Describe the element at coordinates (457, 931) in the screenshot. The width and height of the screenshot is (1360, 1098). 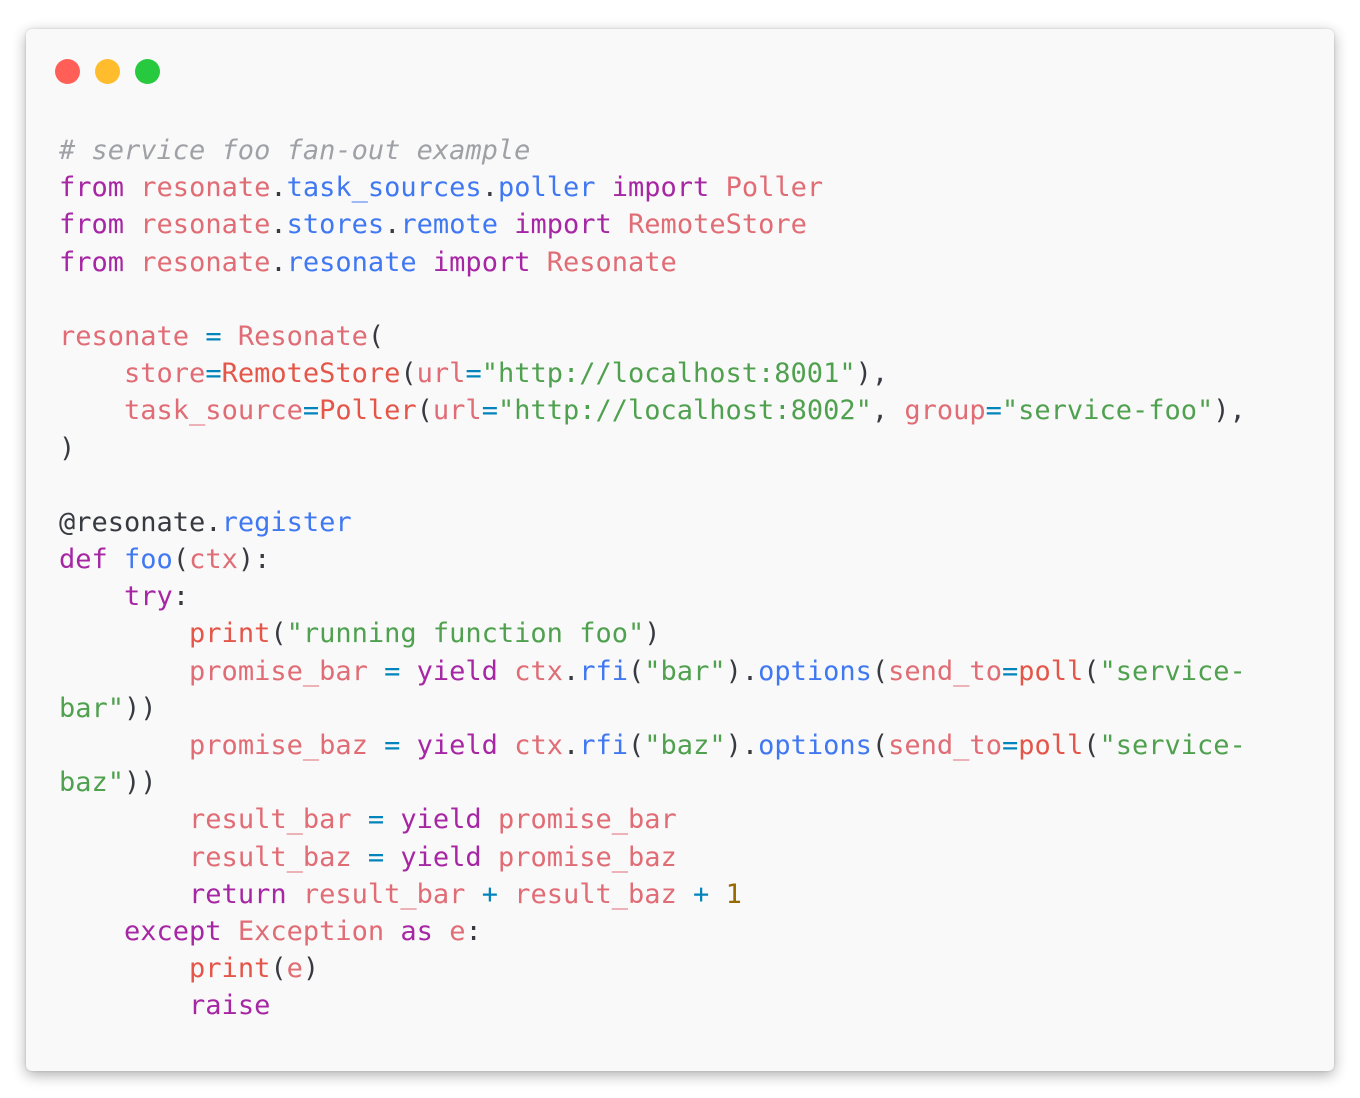
I see `code-token: e` at that location.